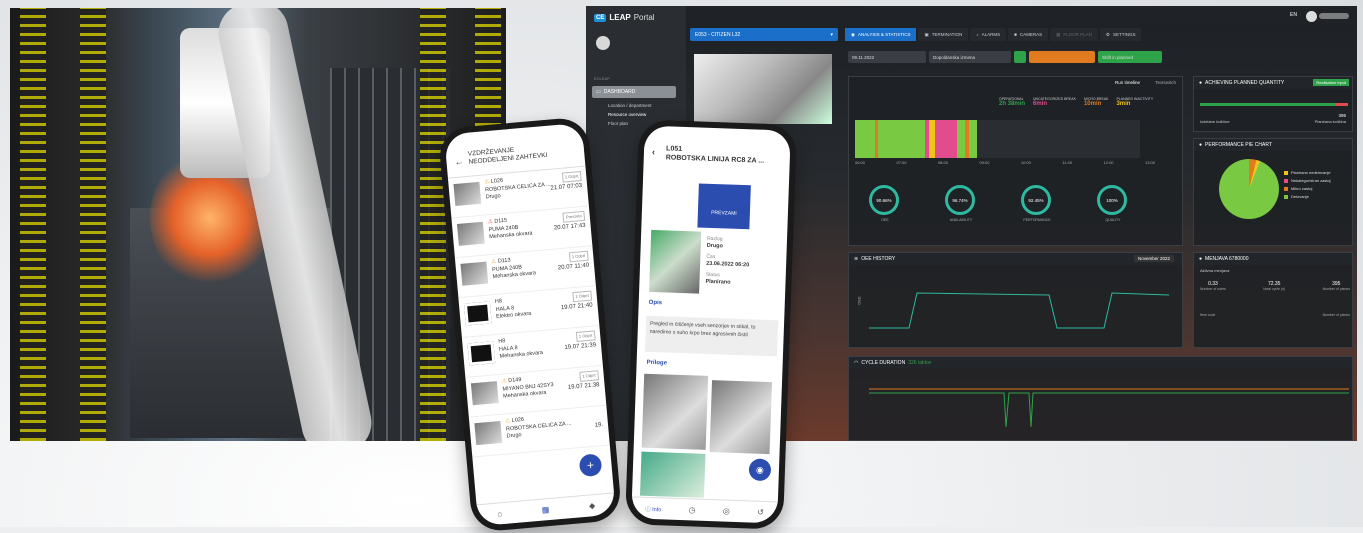 The image size is (1363, 533). I want to click on info-icon: ●, so click(1201, 145).